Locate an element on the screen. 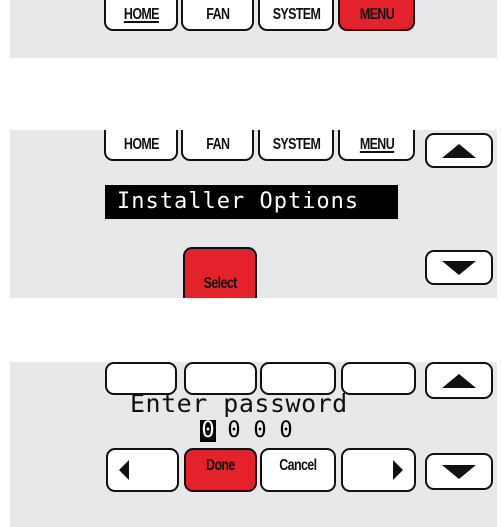 This screenshot has height=527, width=503. screen-home-menu: HOME FAN SYSTEM MENU is located at coordinates (253, 29).